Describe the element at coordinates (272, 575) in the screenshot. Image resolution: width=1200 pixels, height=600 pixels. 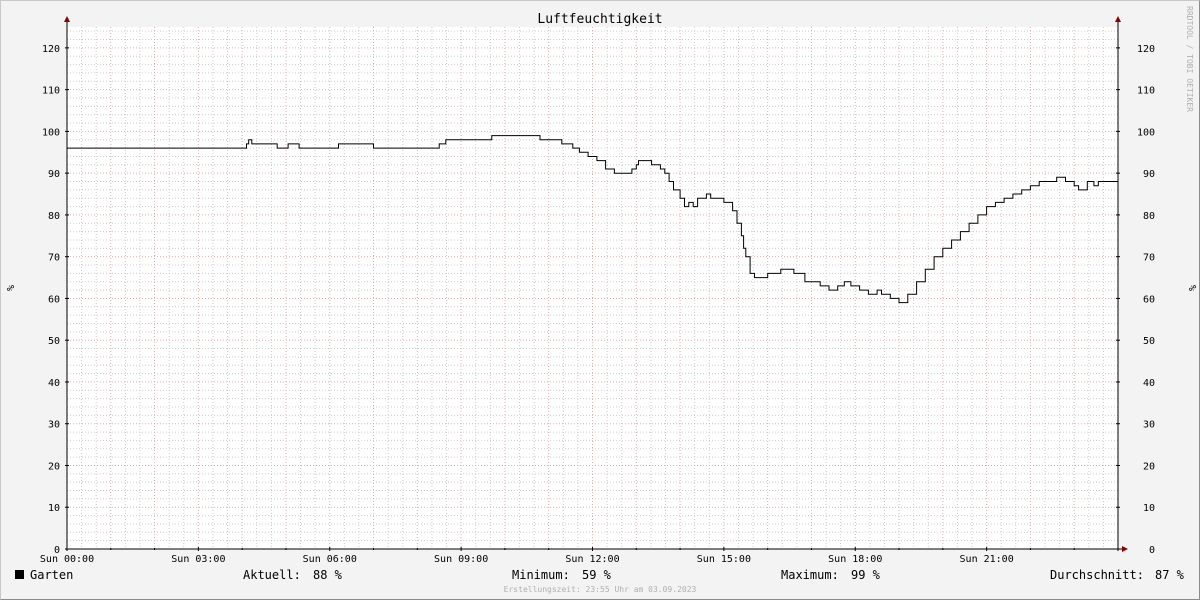
I see `aktuell-label: Aktuell:` at that location.